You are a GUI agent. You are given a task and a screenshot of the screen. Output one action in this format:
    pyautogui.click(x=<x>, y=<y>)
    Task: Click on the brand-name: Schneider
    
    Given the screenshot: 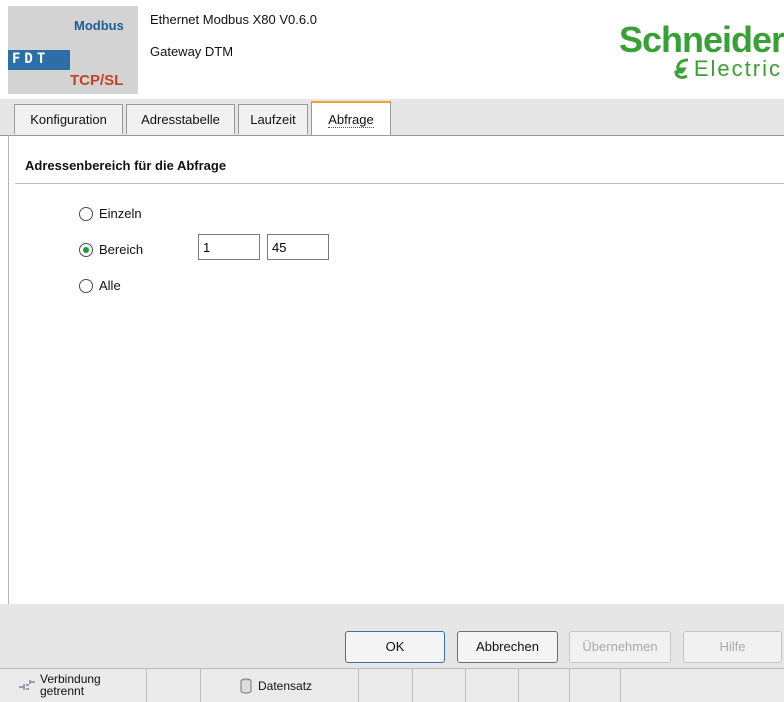 What is the action you would take?
    pyautogui.click(x=701, y=39)
    